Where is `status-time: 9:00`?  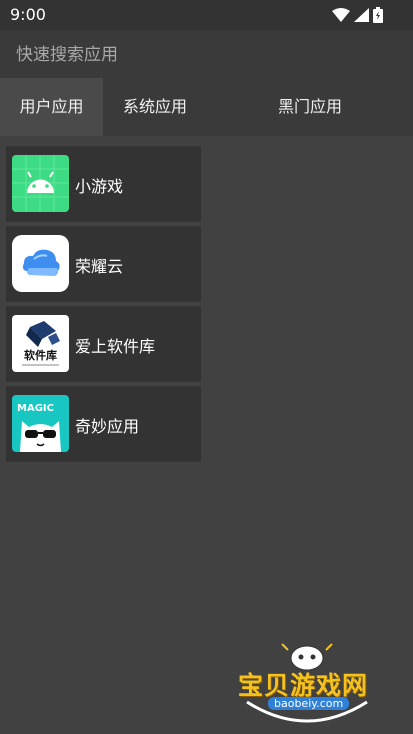
status-time: 9:00 is located at coordinates (28, 14).